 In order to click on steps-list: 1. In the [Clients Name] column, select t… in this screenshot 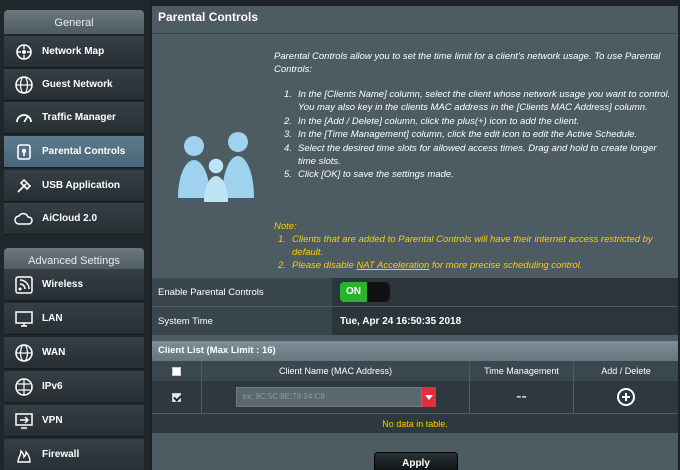, I will do `click(478, 135)`.